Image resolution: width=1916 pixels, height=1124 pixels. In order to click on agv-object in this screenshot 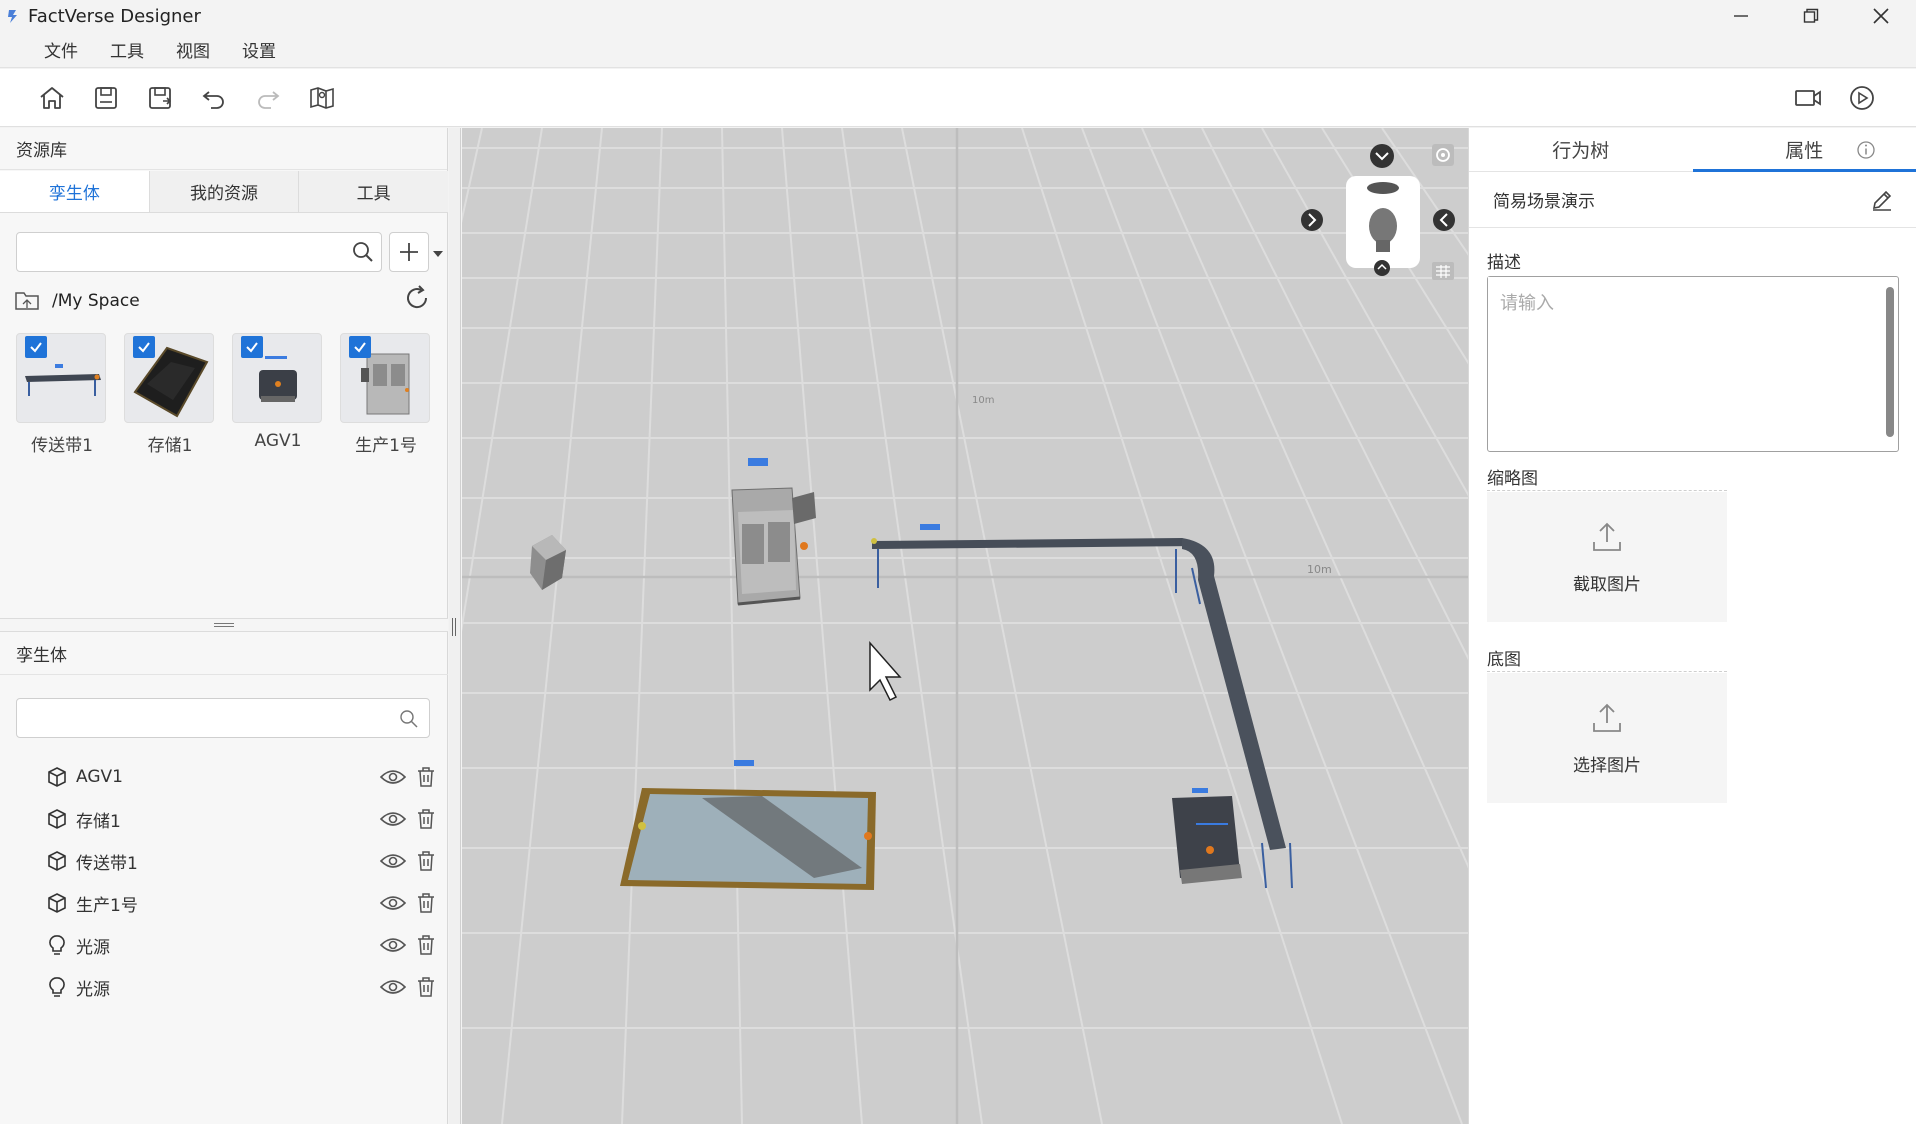, I will do `click(1207, 836)`.